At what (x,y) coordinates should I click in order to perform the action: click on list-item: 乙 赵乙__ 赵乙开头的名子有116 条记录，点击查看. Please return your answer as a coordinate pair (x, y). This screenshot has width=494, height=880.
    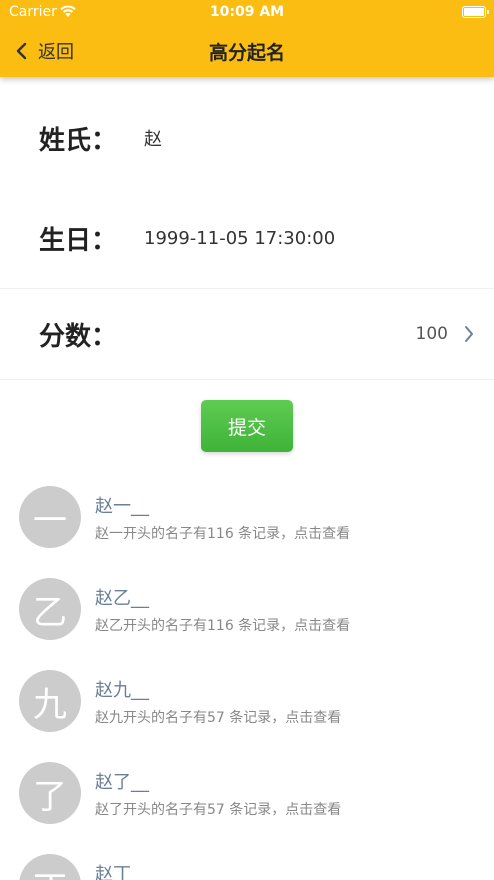
    Looking at the image, I should click on (247, 610).